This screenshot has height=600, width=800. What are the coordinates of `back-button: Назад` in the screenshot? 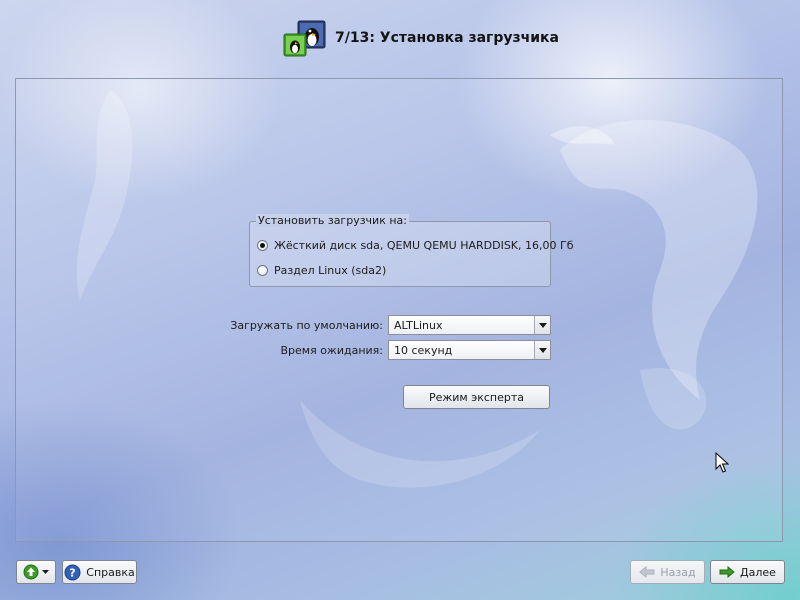 It's located at (667, 572).